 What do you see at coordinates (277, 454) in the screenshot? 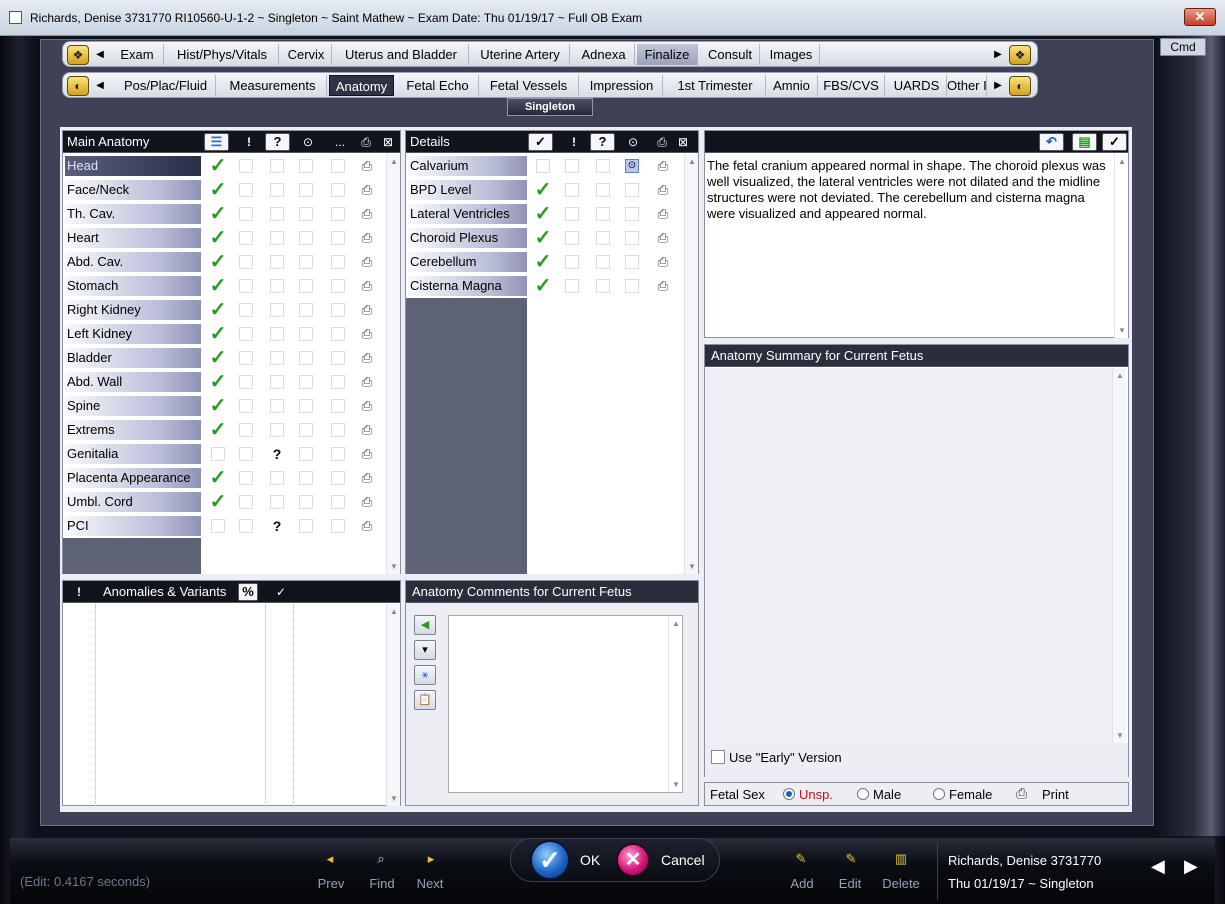
I see `question-mark-icon: ?` at bounding box center [277, 454].